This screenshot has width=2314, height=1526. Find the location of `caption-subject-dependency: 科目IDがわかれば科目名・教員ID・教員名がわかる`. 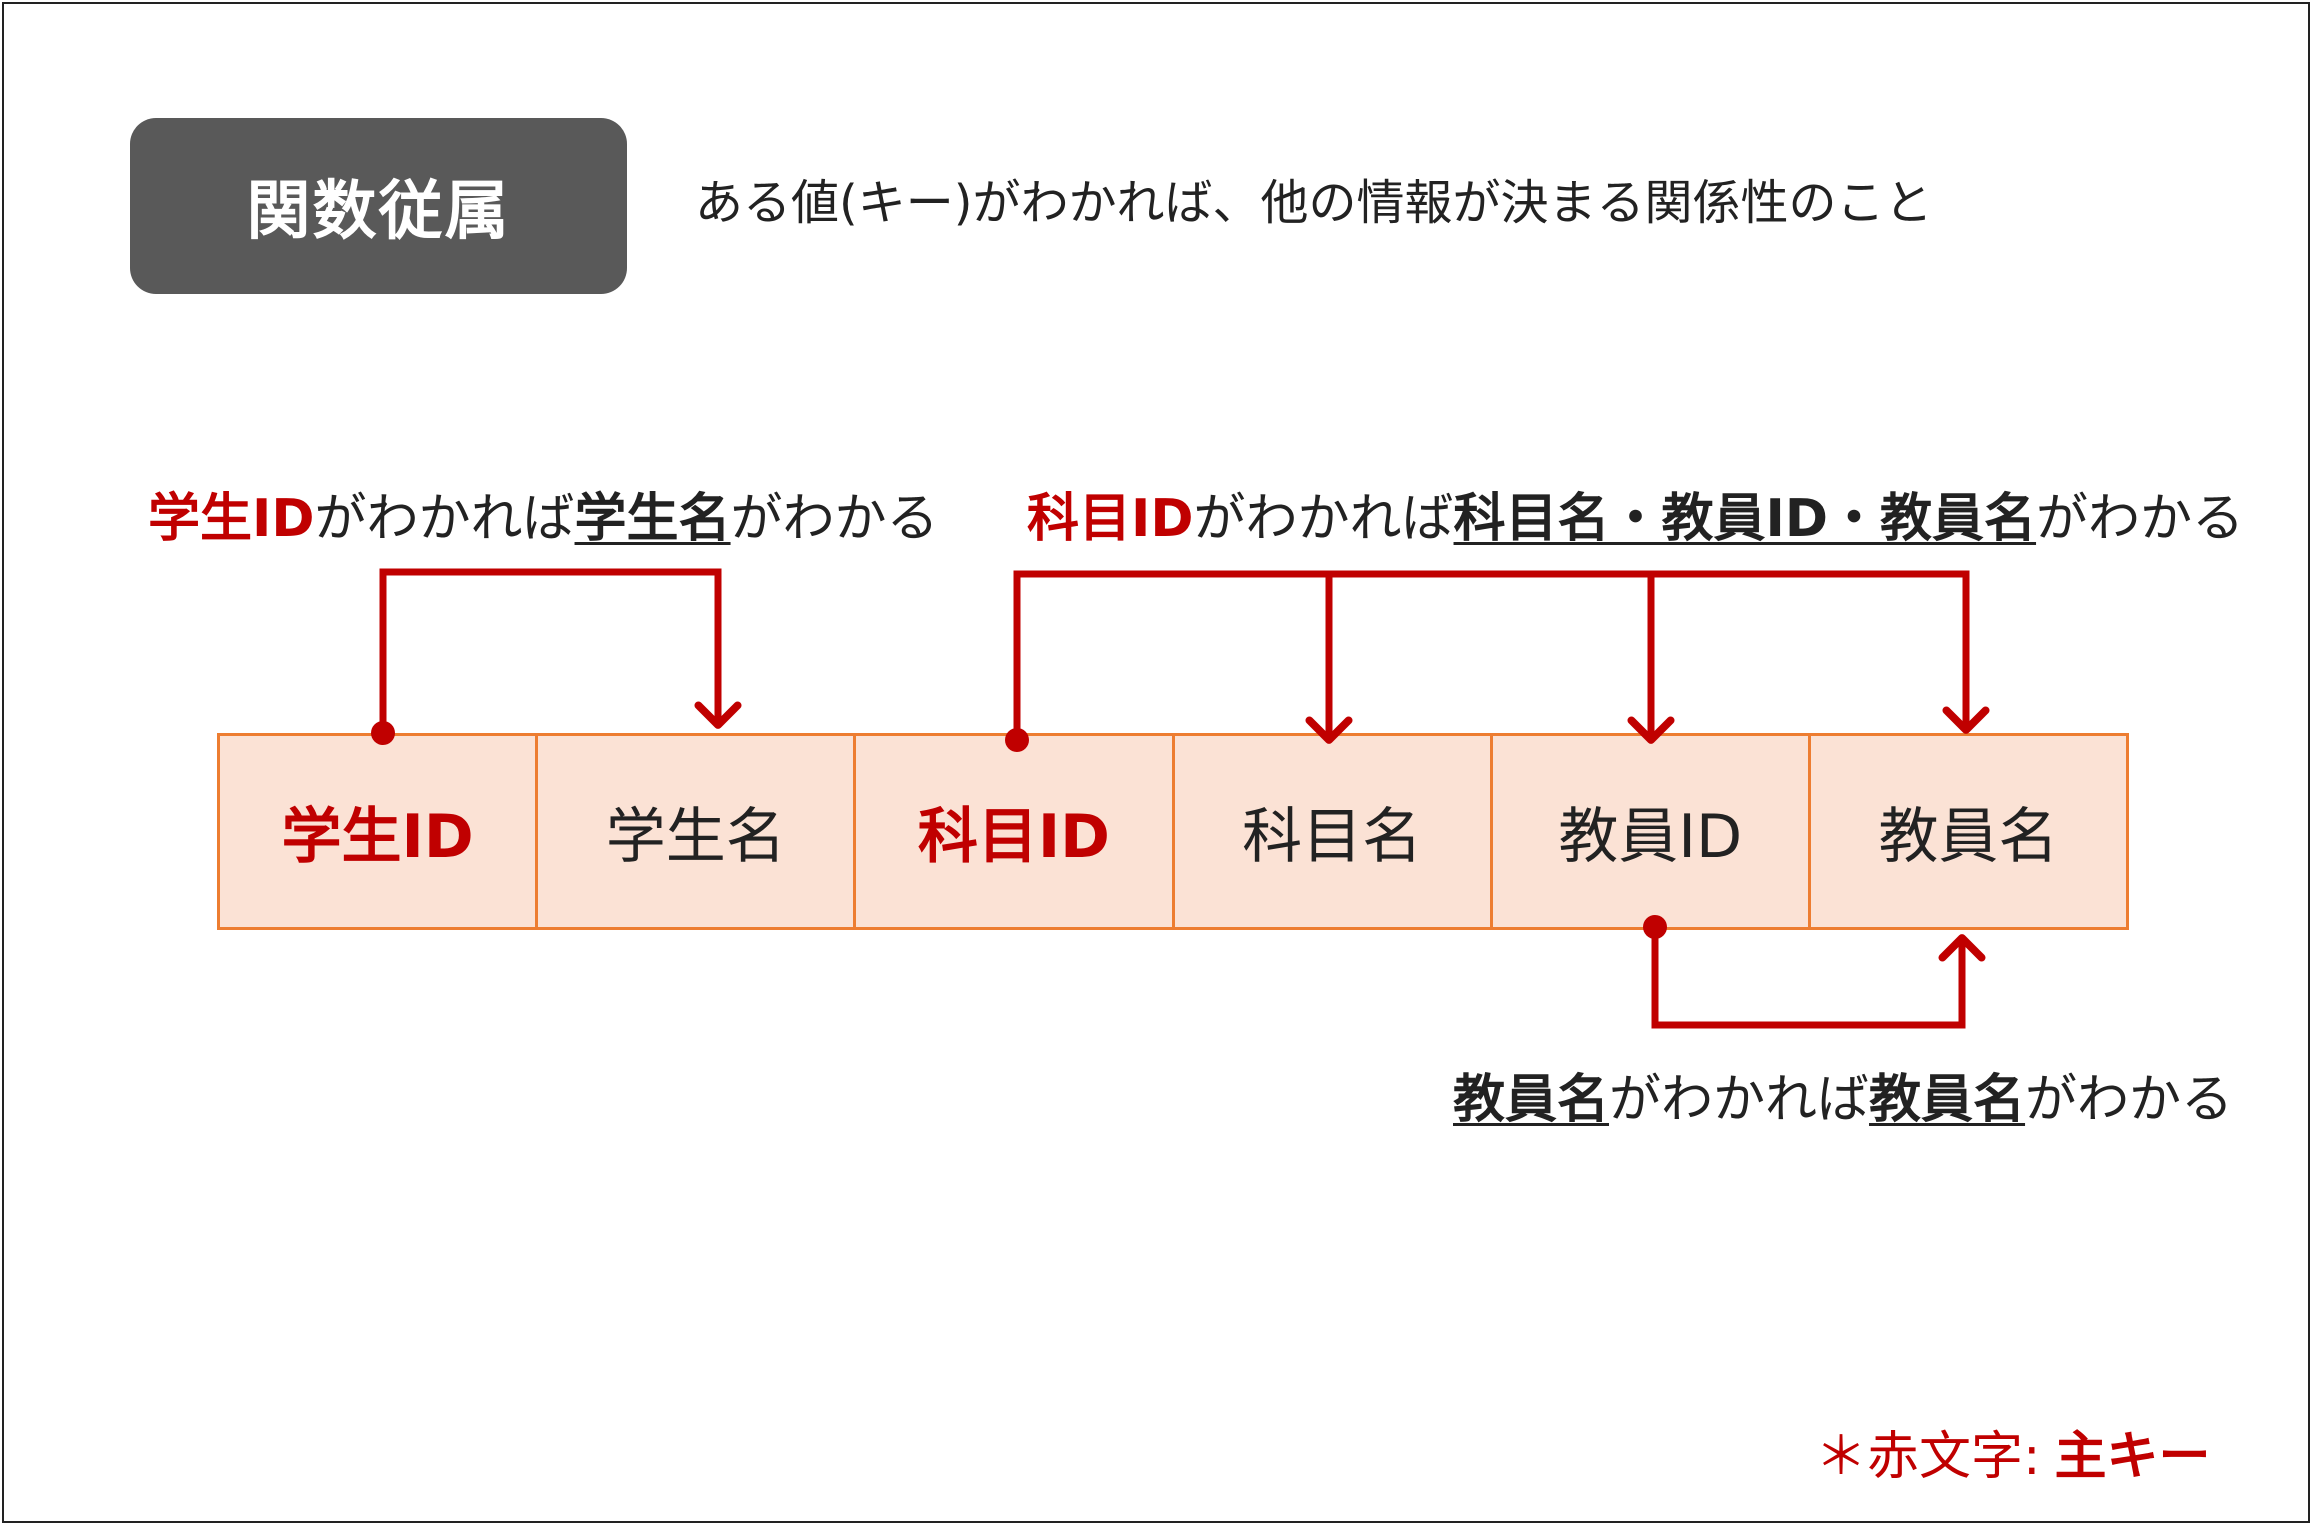

caption-subject-dependency: 科目IDがわかれば科目名・教員ID・教員名がわかる is located at coordinates (1635, 513).